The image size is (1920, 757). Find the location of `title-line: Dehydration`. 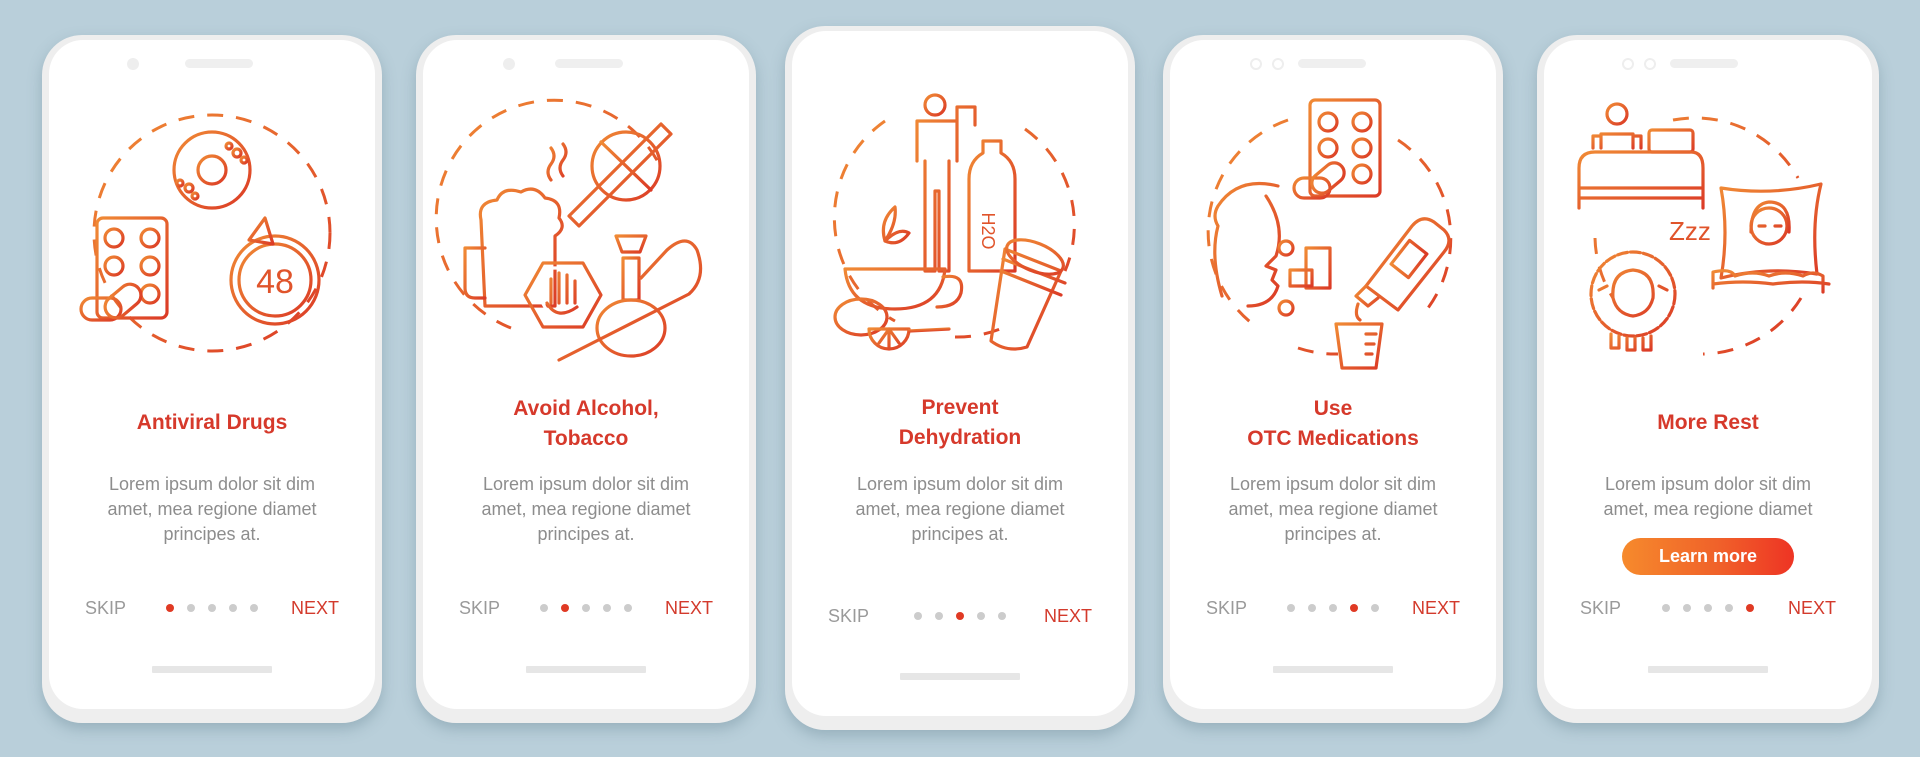

title-line: Dehydration is located at coordinates (960, 437).